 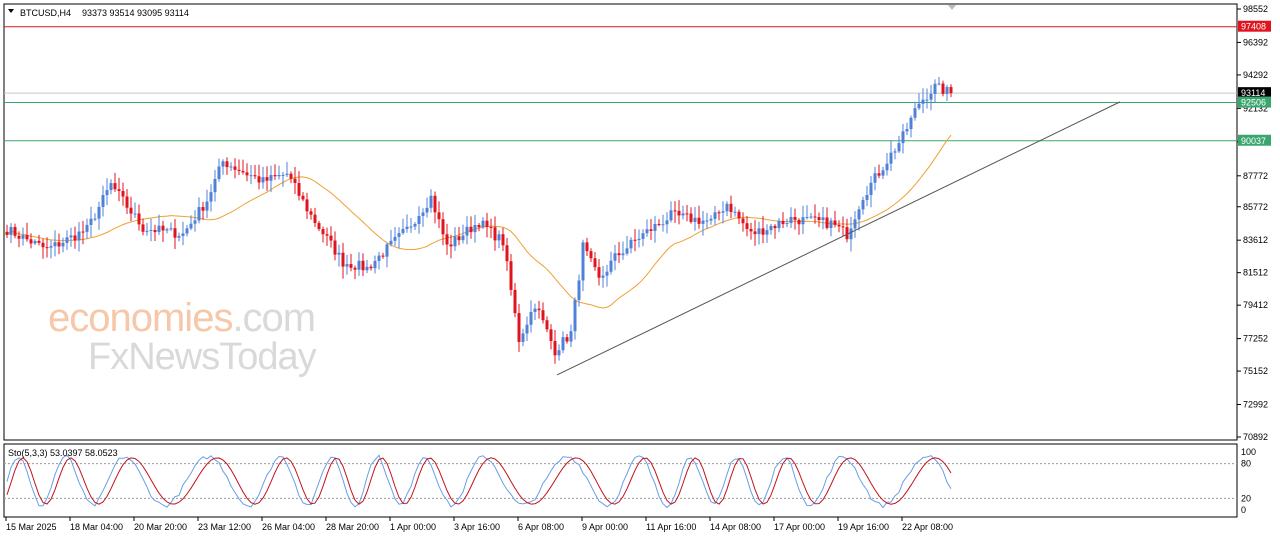 What do you see at coordinates (927, 527) in the screenshot?
I see `time-tick-label: 22 Apr 08:00` at bounding box center [927, 527].